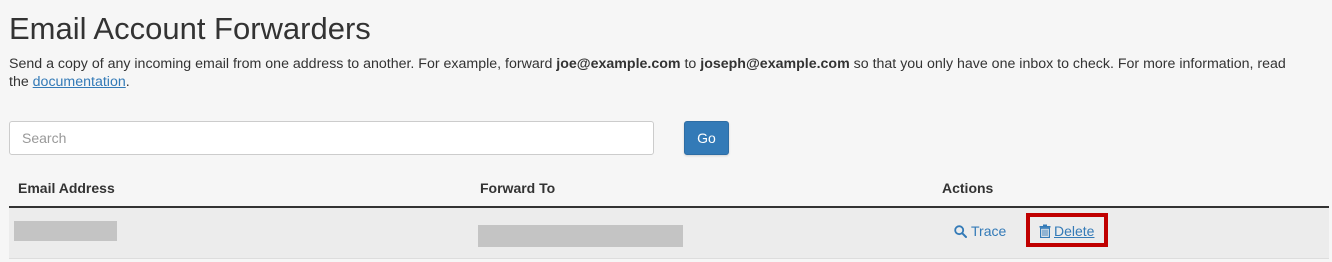  What do you see at coordinates (331, 138) in the screenshot?
I see `search-input` at bounding box center [331, 138].